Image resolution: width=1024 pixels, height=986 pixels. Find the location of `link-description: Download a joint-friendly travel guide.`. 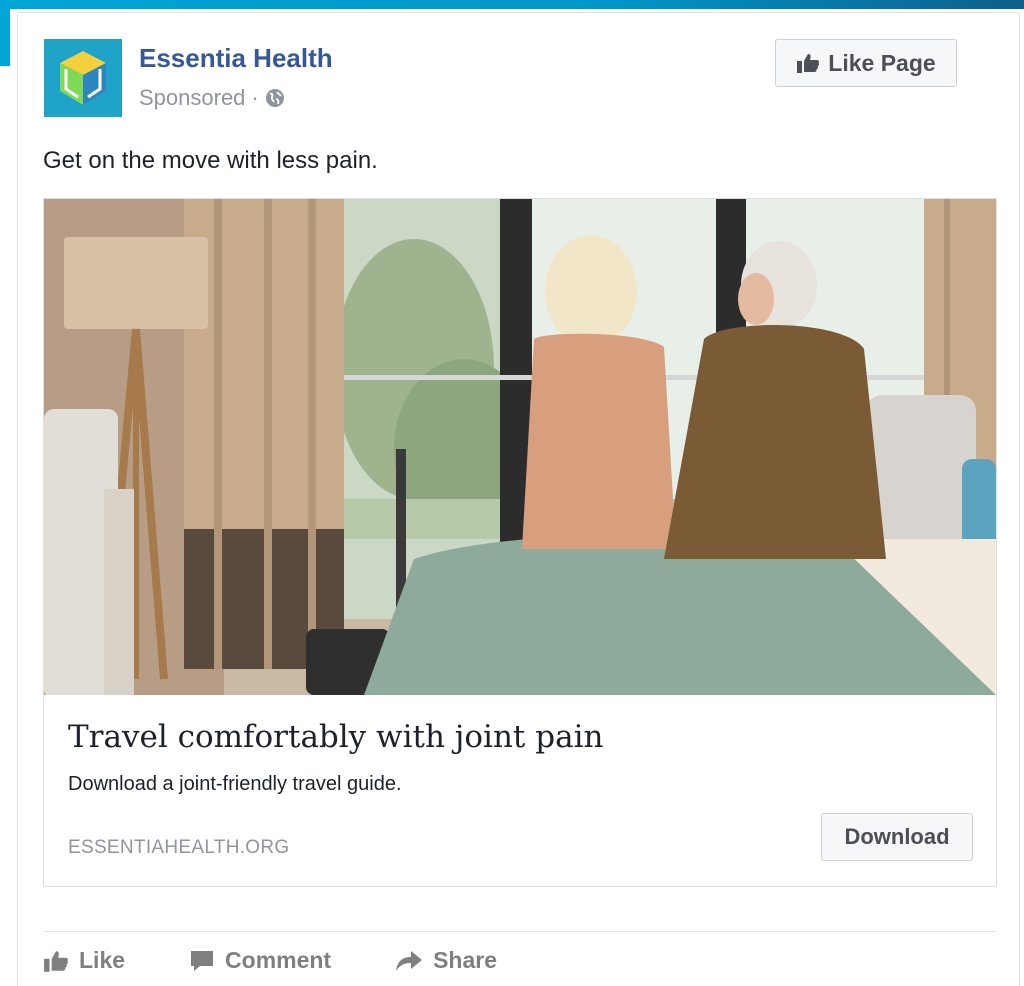

link-description: Download a joint-friendly travel guide. is located at coordinates (235, 784).